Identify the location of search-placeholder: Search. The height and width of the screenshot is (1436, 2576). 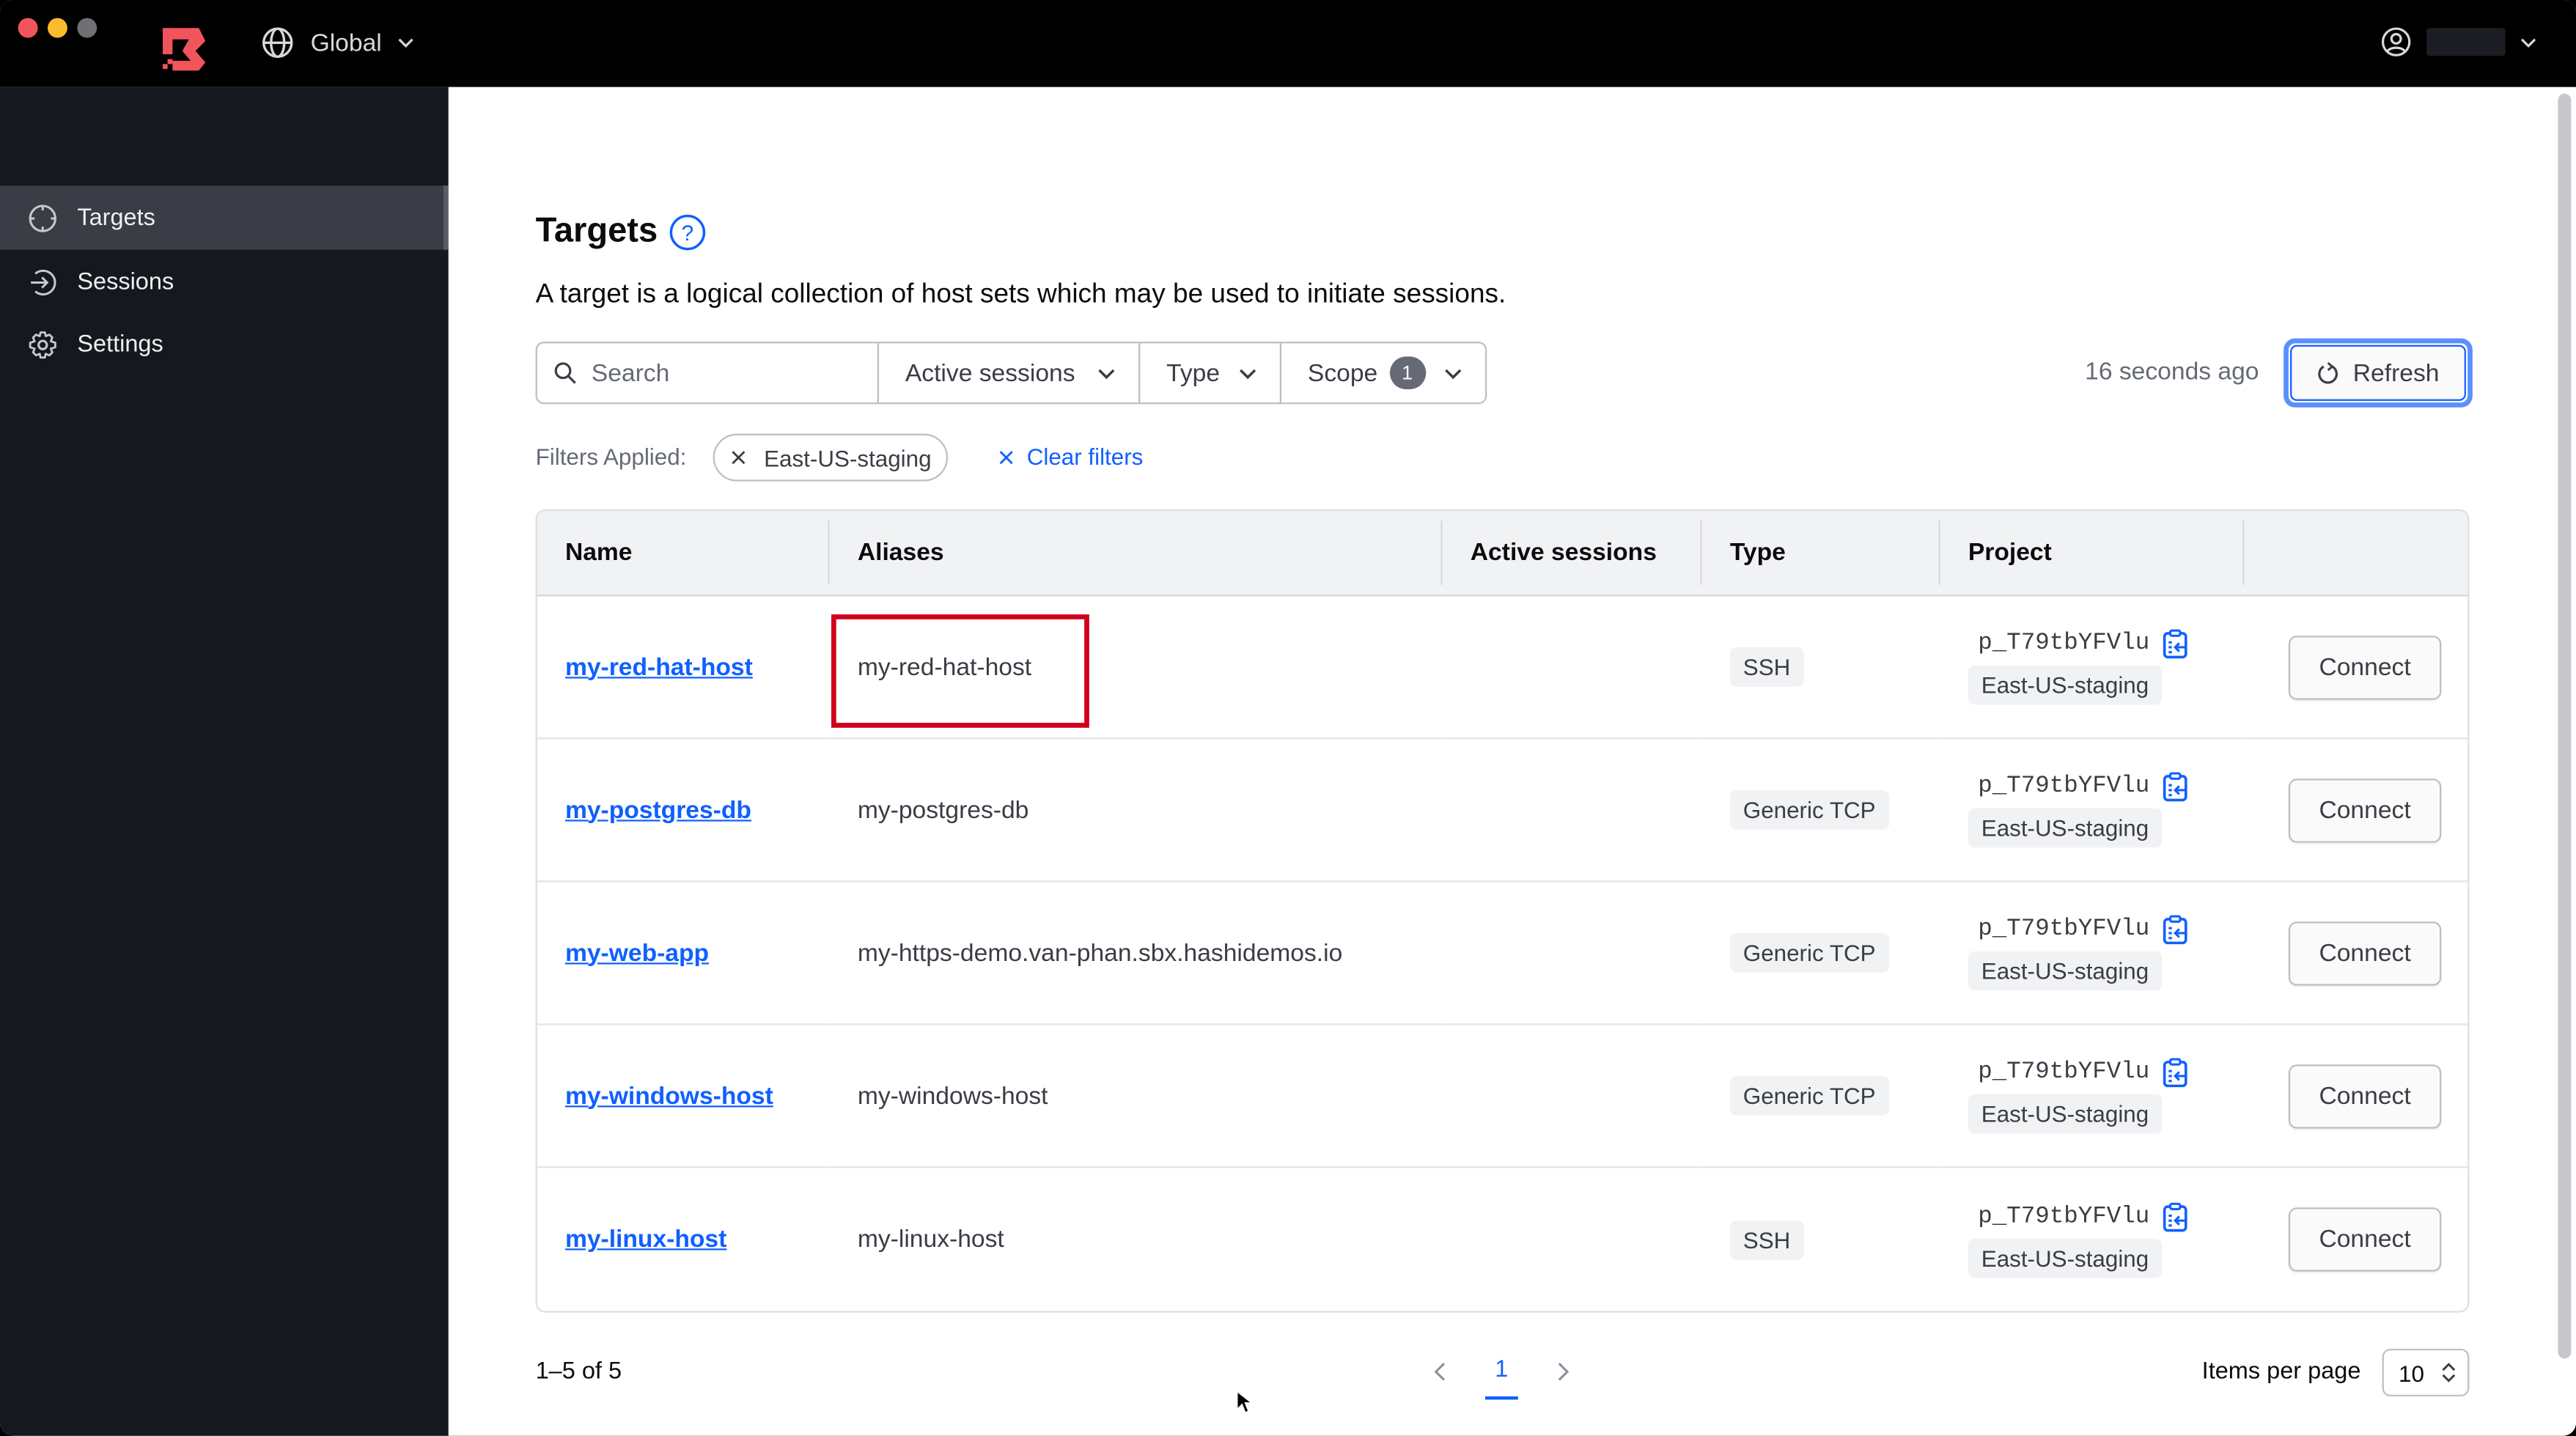
(630, 373).